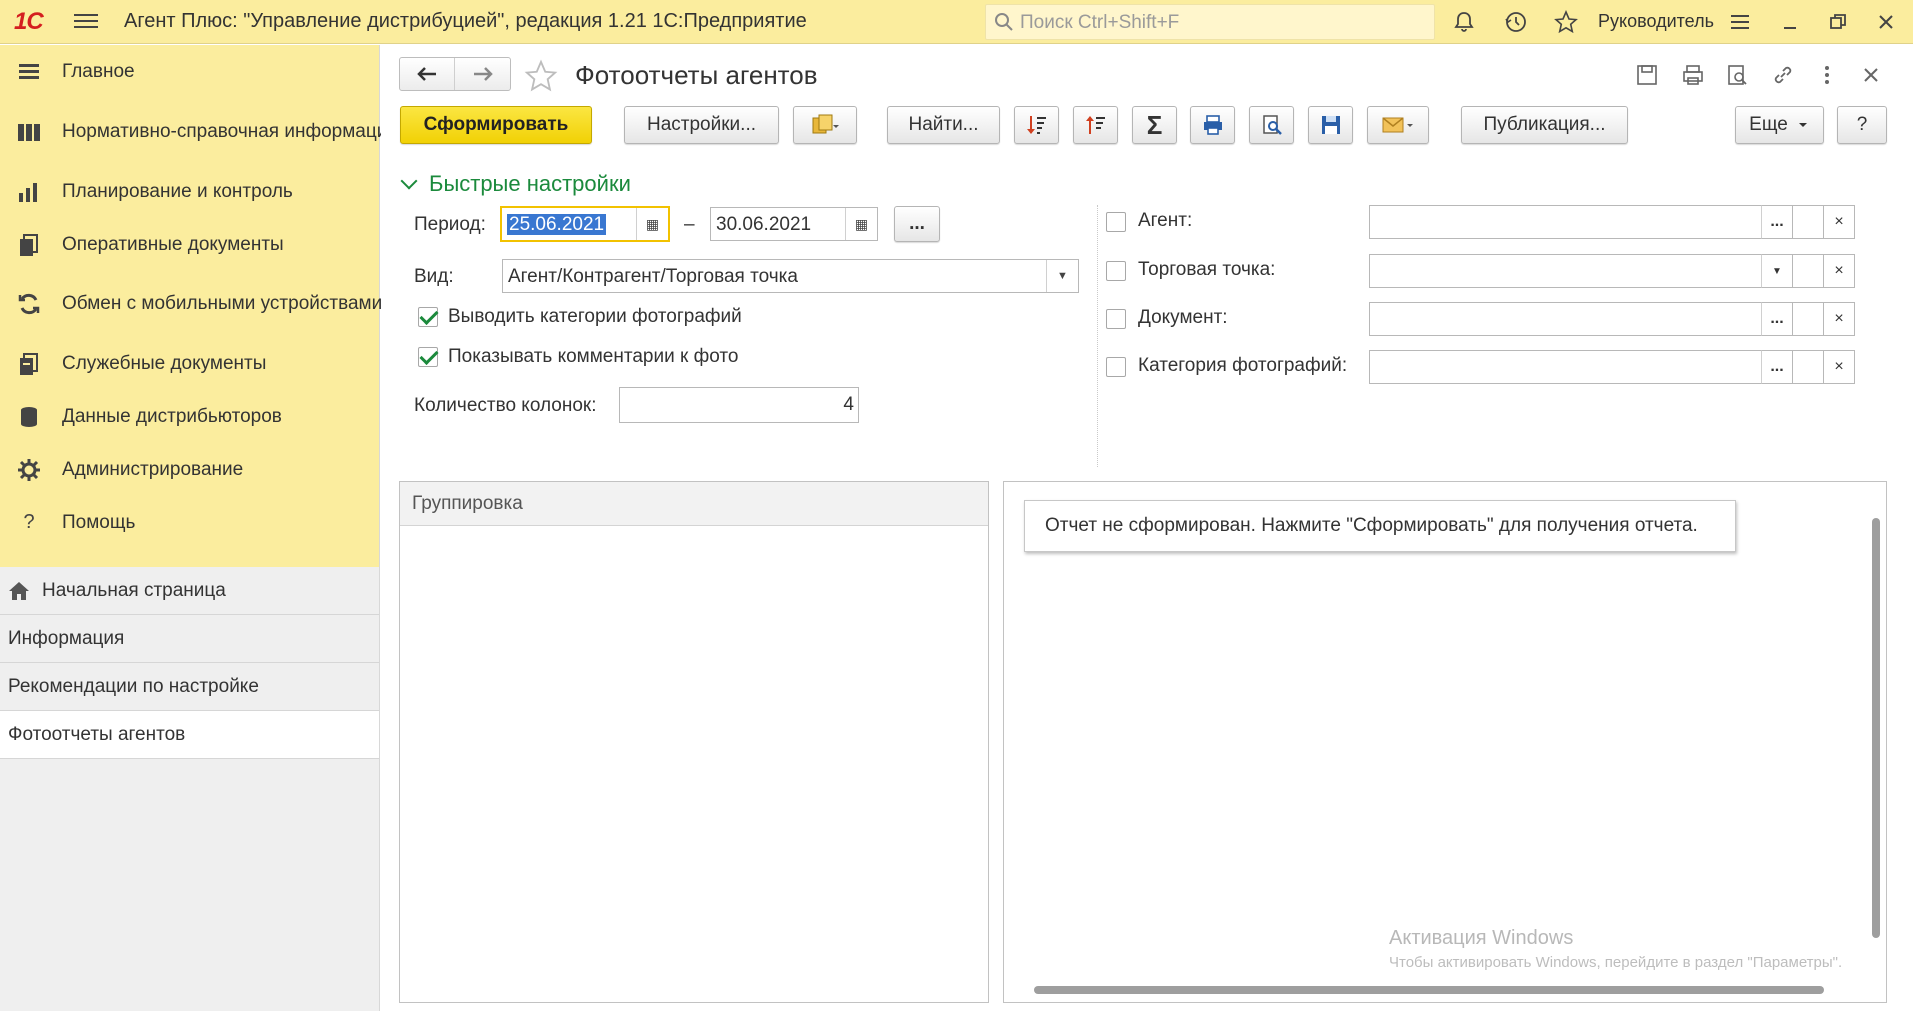 This screenshot has height=1011, width=1913. What do you see at coordinates (1095, 125) in the screenshot?
I see `sort-asc-button` at bounding box center [1095, 125].